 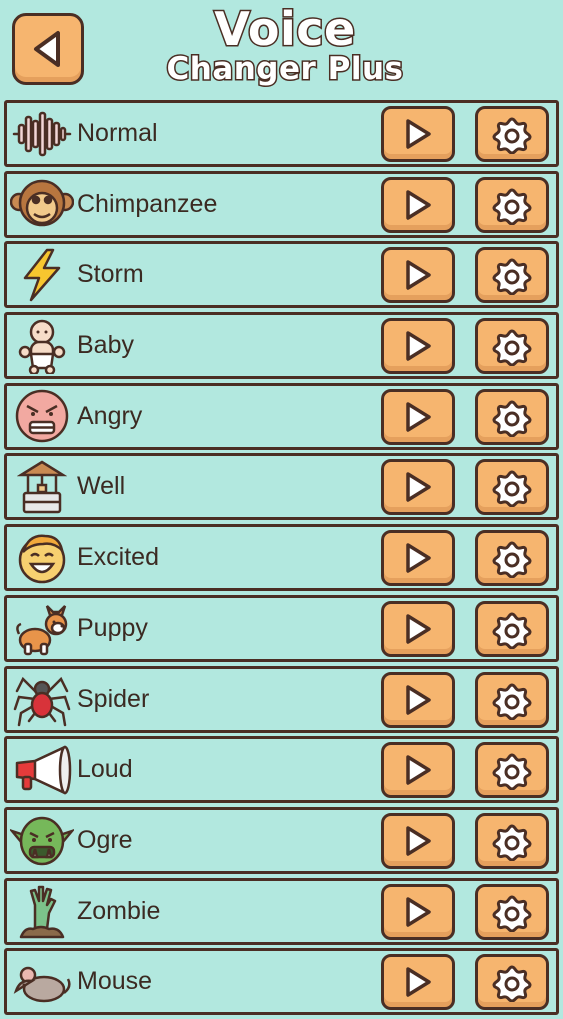 What do you see at coordinates (112, 627) in the screenshot?
I see `voice-label: Puppy` at bounding box center [112, 627].